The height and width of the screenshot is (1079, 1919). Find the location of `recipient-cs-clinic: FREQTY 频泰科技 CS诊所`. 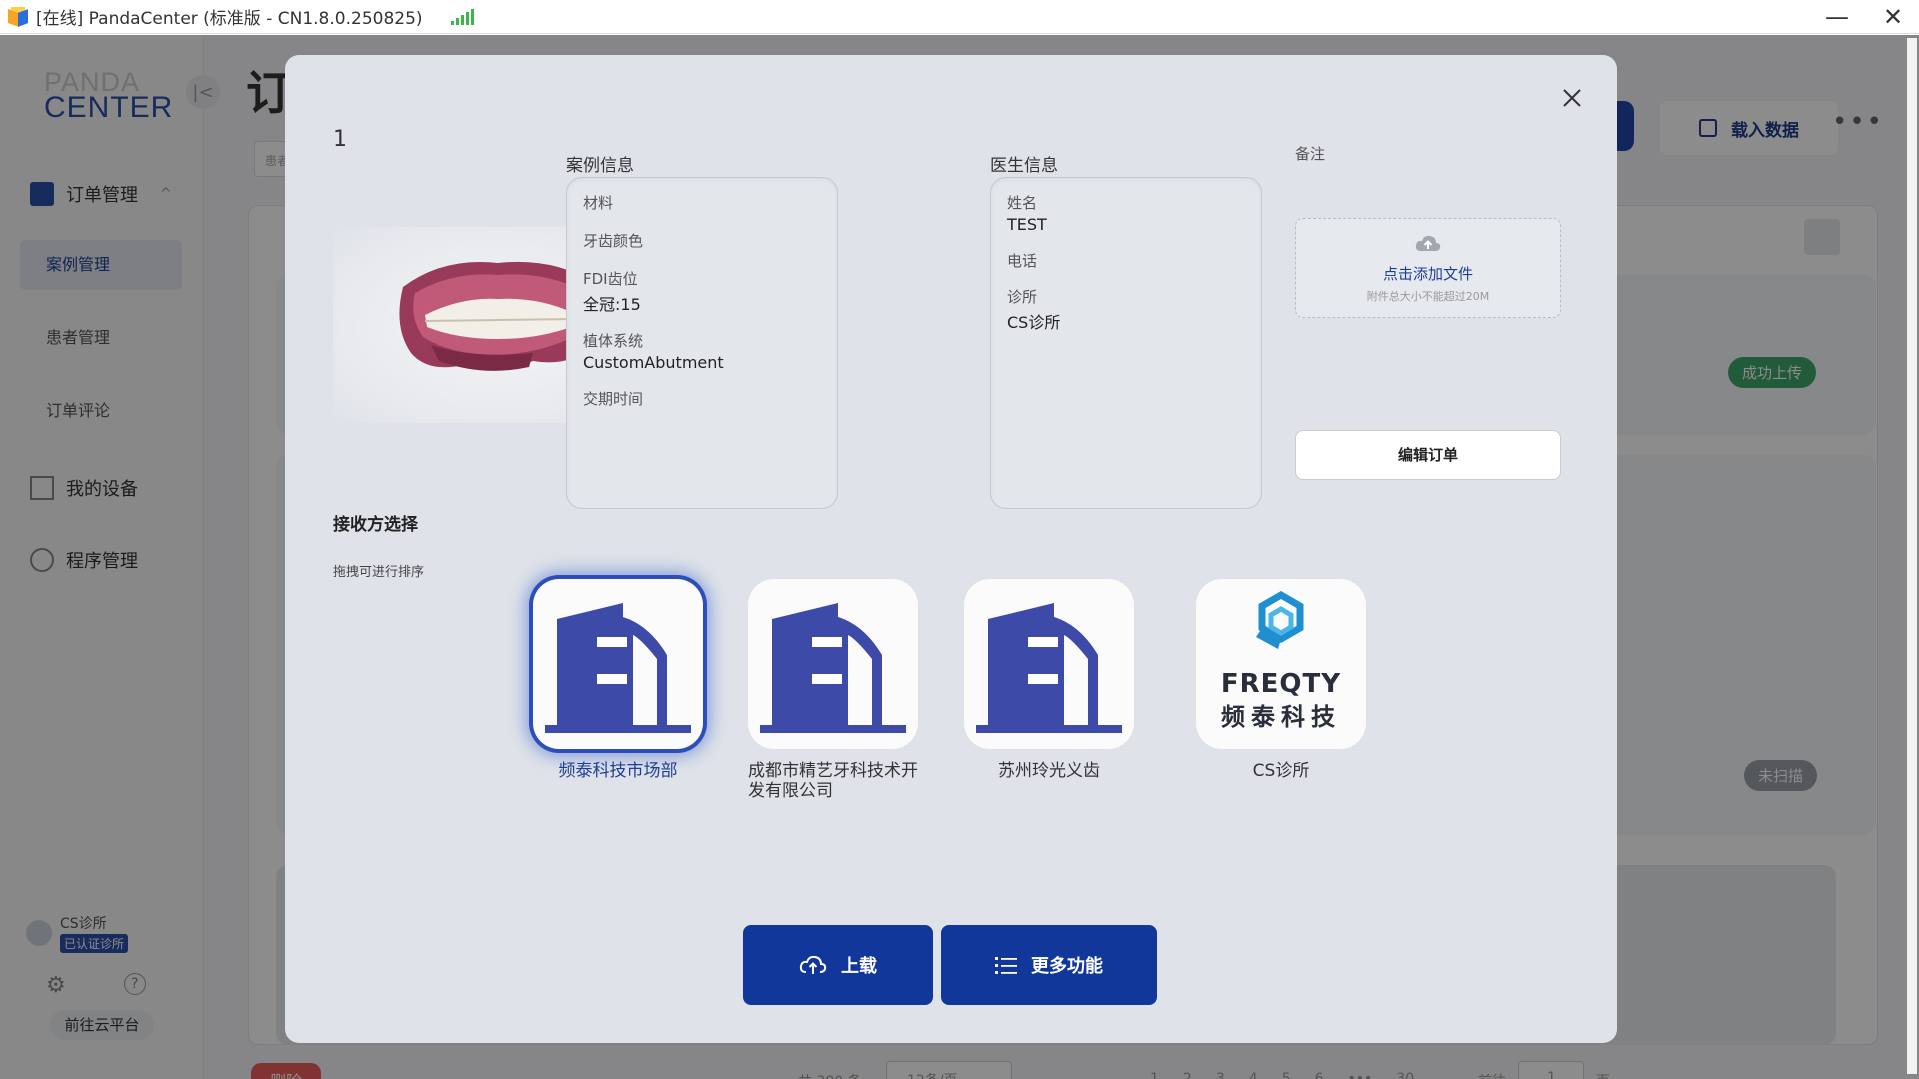

recipient-cs-clinic: FREQTY 频泰科技 CS诊所 is located at coordinates (1281, 680).